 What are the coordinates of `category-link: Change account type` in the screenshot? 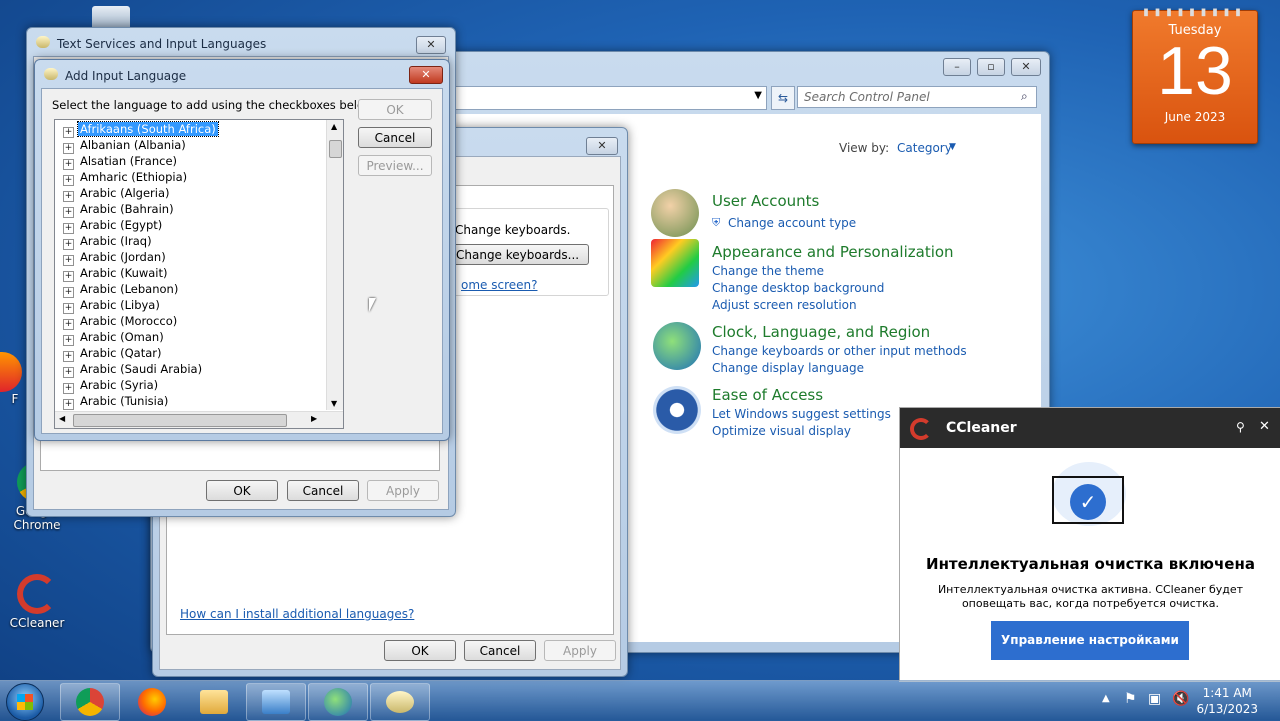 It's located at (792, 223).